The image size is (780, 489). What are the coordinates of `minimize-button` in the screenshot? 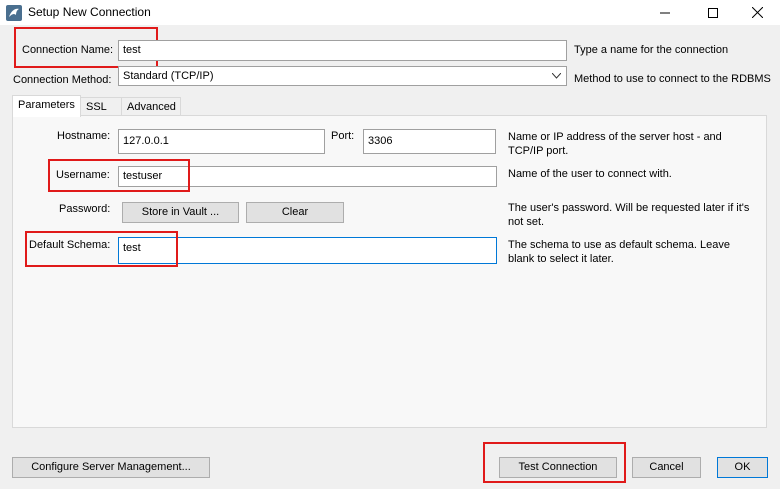 It's located at (665, 12).